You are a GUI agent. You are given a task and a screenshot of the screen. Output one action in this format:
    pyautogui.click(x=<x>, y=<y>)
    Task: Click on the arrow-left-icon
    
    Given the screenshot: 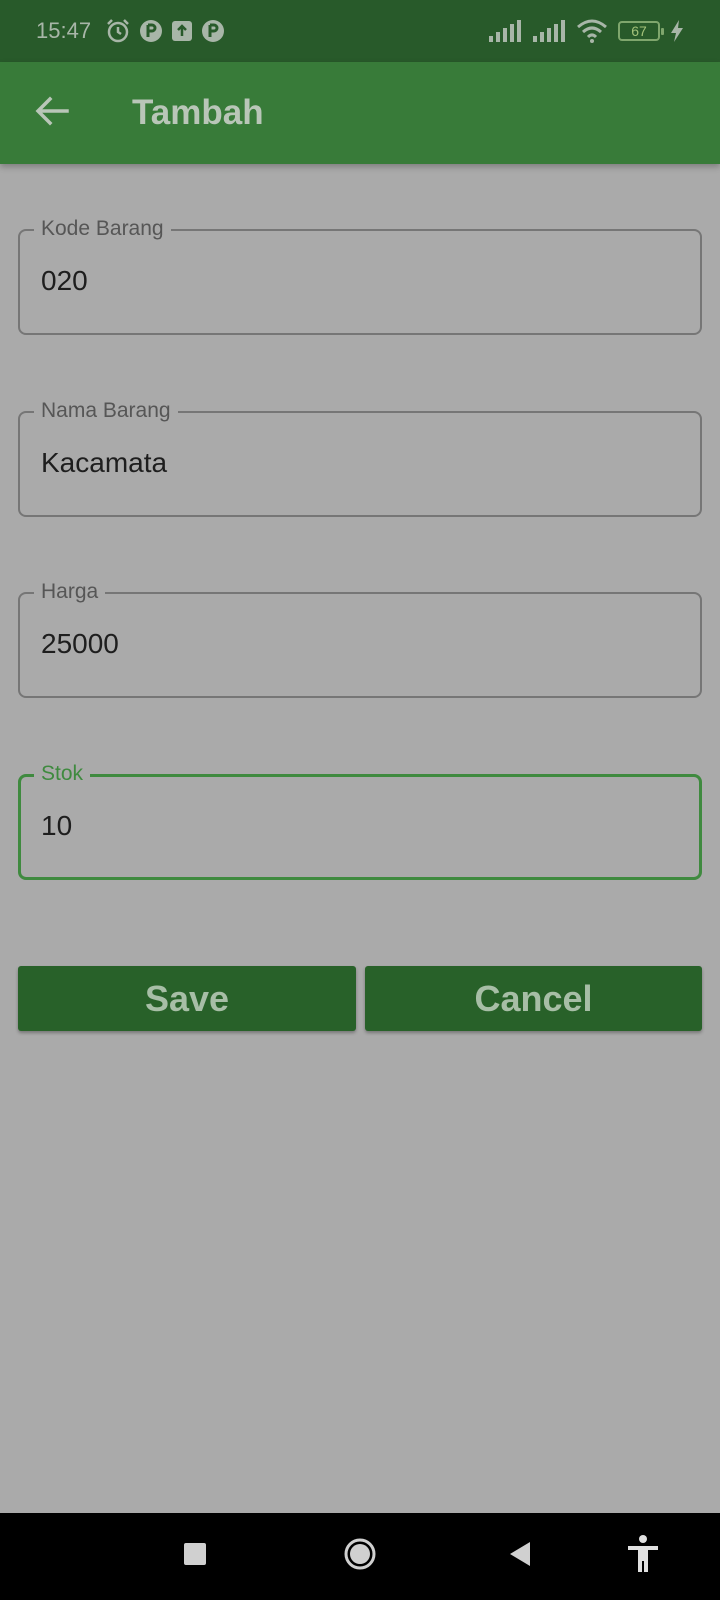 What is the action you would take?
    pyautogui.click(x=52, y=113)
    